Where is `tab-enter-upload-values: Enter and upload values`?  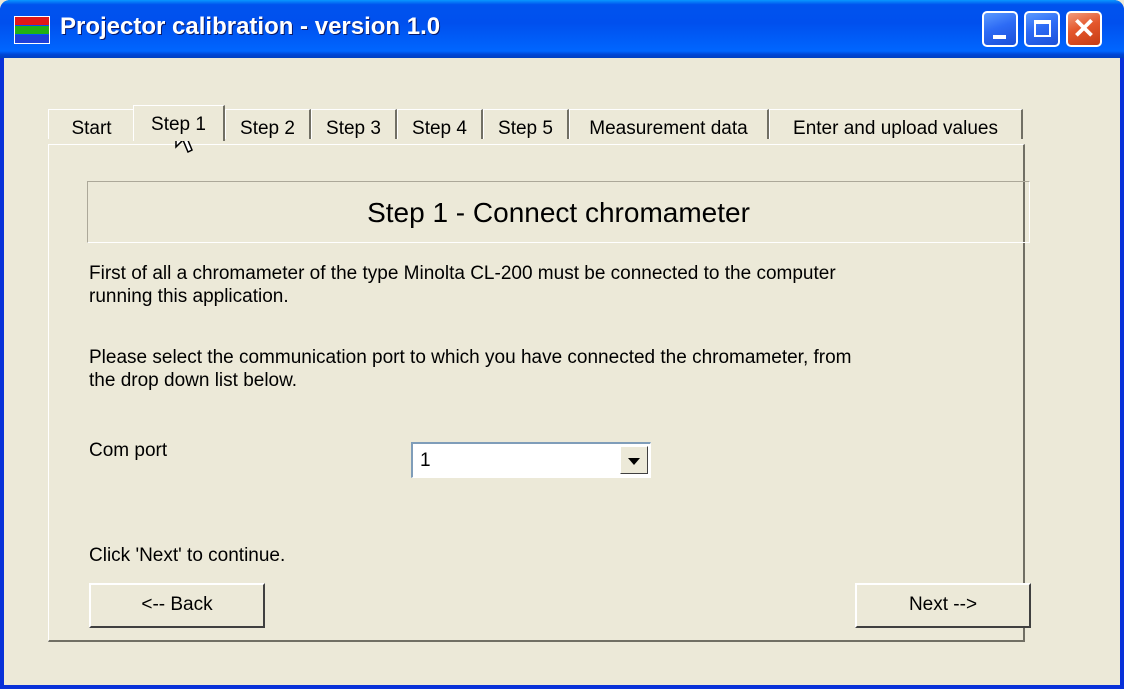 tab-enter-upload-values: Enter and upload values is located at coordinates (896, 124).